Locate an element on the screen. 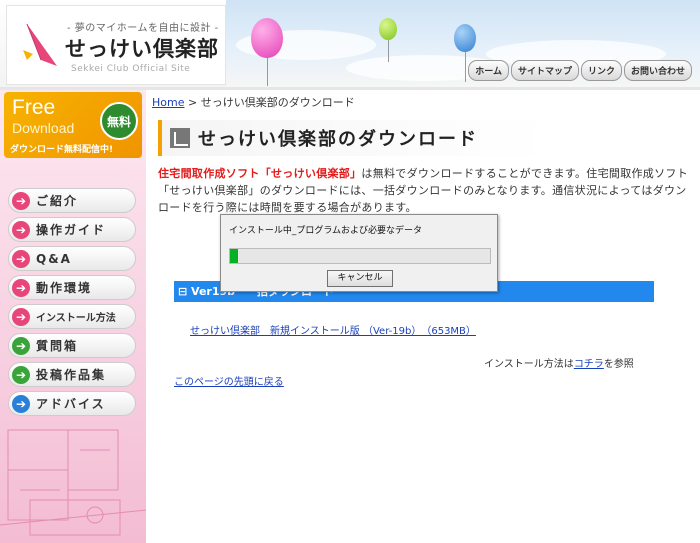  back-to-top-link: このページの先頭に戻る is located at coordinates (229, 380).